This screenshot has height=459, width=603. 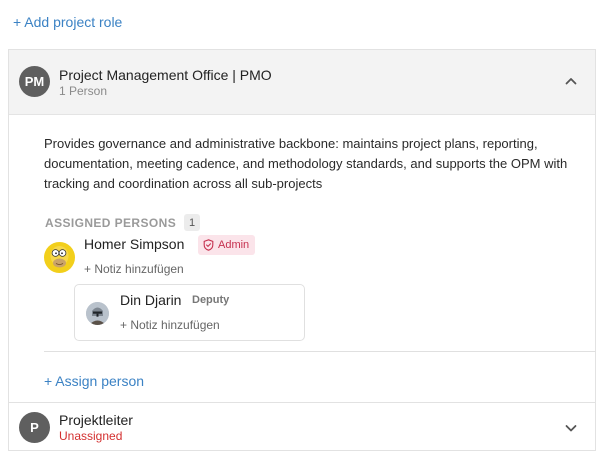 What do you see at coordinates (302, 426) in the screenshot?
I see `role-panel-projektleiter: P Projektleiter Unassigned` at bounding box center [302, 426].